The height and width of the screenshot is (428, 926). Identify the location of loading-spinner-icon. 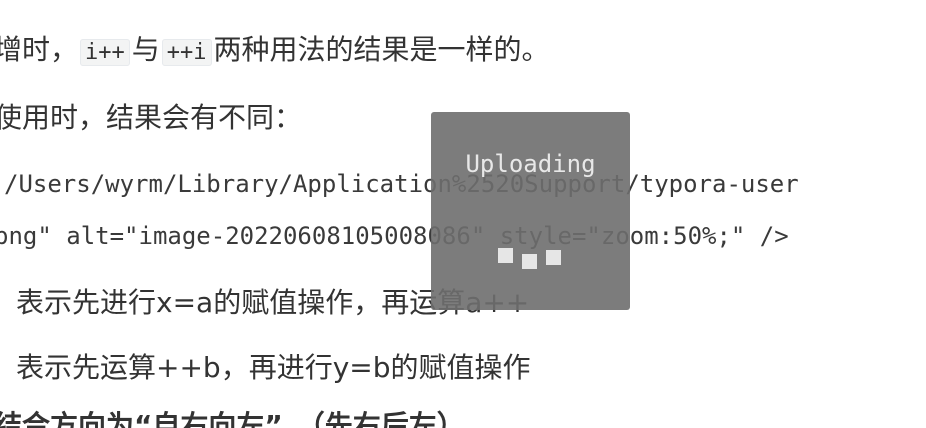
(531, 260).